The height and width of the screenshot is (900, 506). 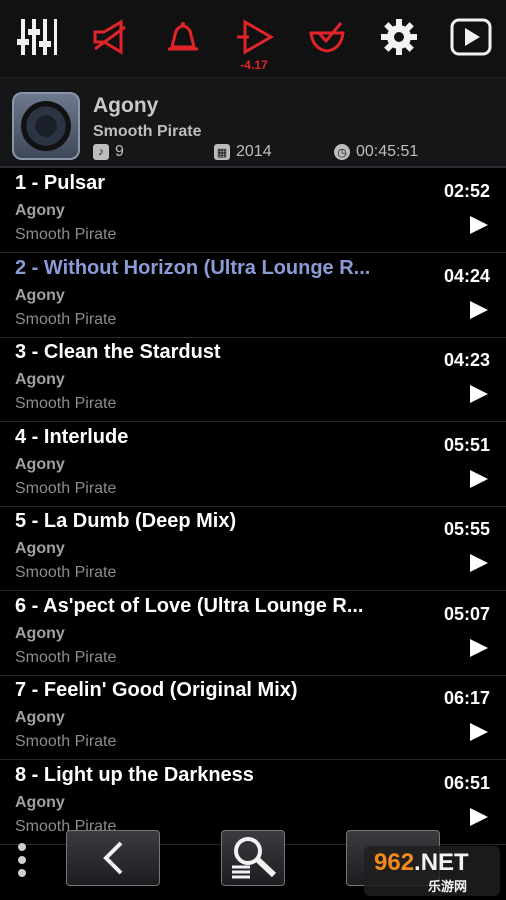 I want to click on gain-value: -4.17, so click(x=254, y=65).